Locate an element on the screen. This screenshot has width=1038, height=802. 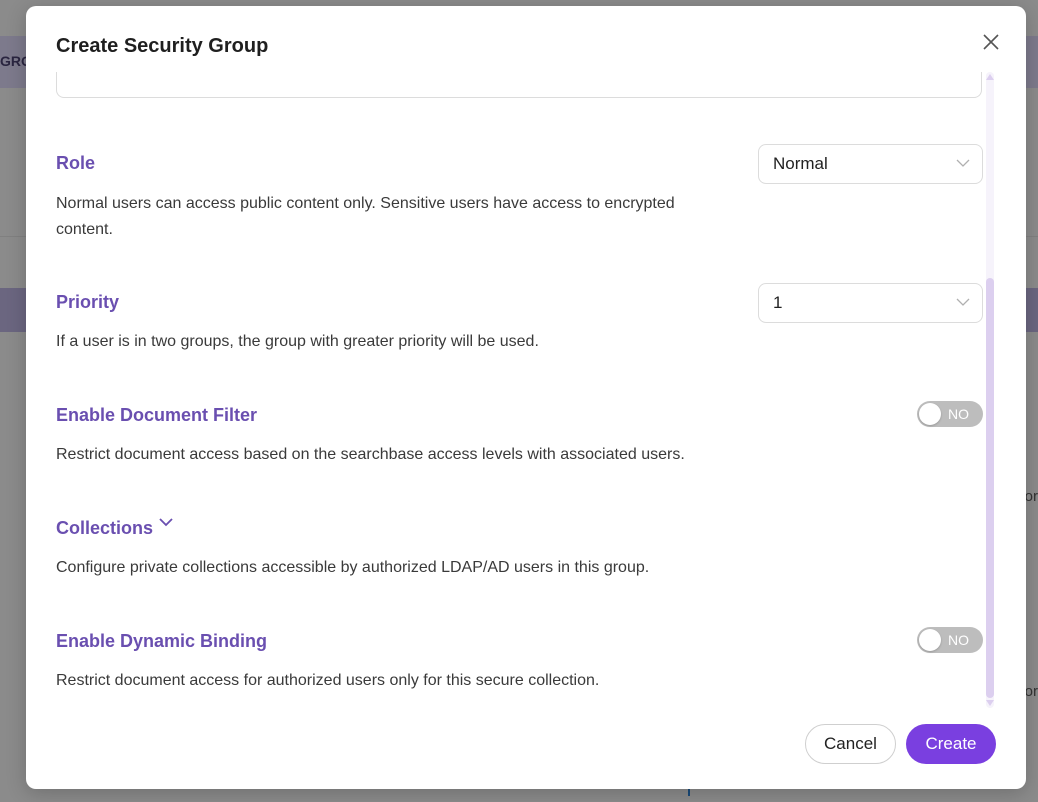
dynamic-binding-title: Enable Dynamic Binding is located at coordinates (162, 641).